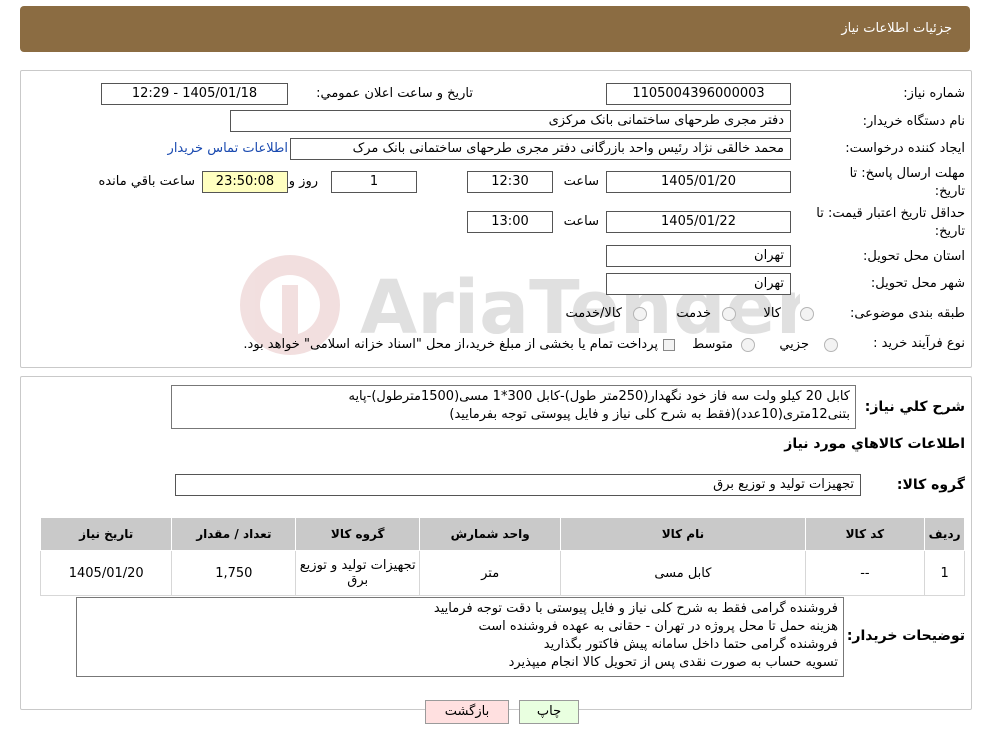 This screenshot has height=744, width=985. What do you see at coordinates (194, 94) in the screenshot?
I see `announce-datetime-field: 1405/01/18 - 12:29` at bounding box center [194, 94].